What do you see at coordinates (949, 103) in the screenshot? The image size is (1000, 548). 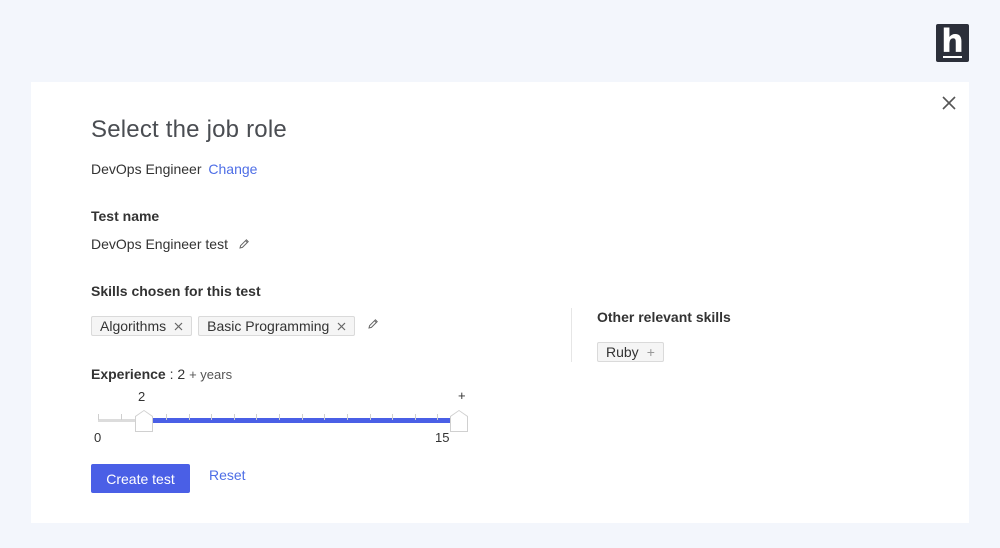 I see `close-icon` at bounding box center [949, 103].